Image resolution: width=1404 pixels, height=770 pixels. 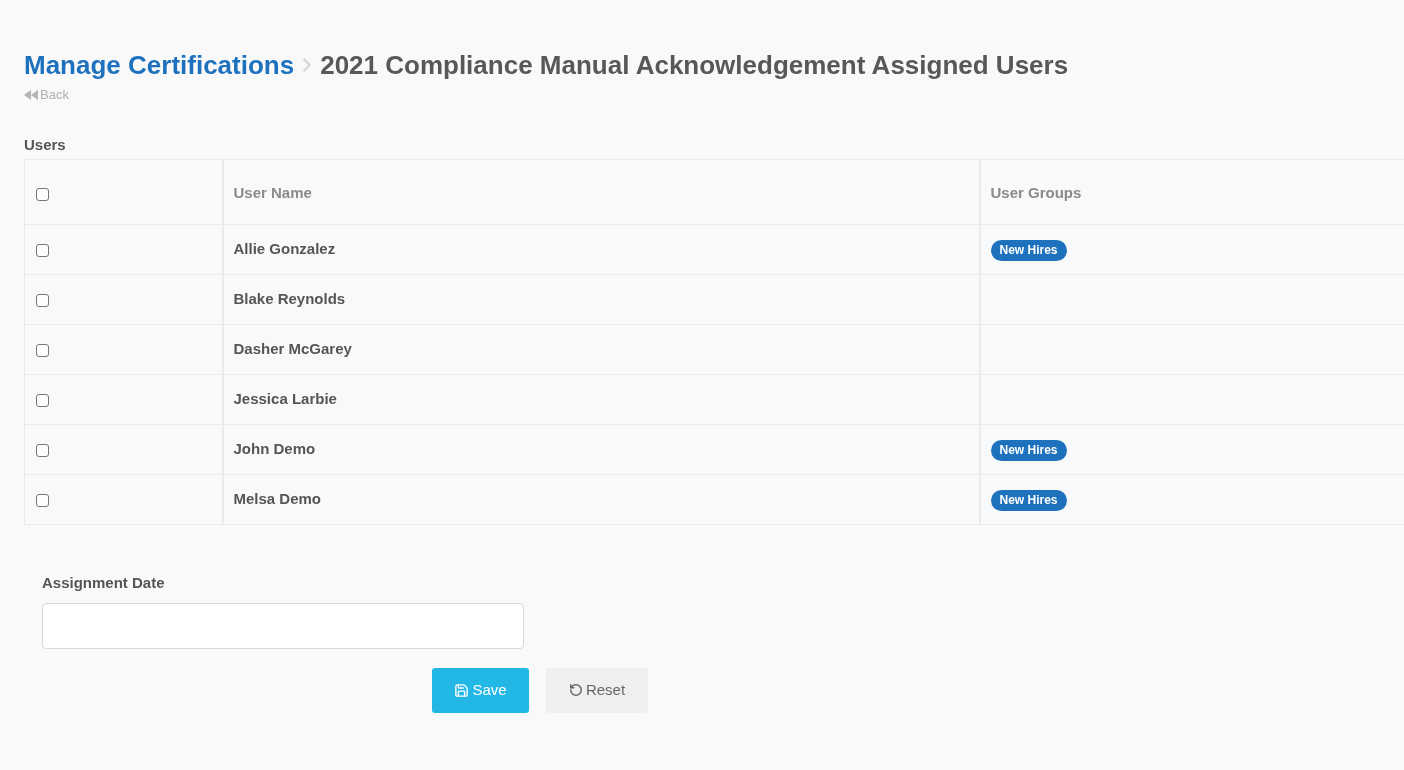 I want to click on user-name: Blake Reynolds, so click(x=289, y=299).